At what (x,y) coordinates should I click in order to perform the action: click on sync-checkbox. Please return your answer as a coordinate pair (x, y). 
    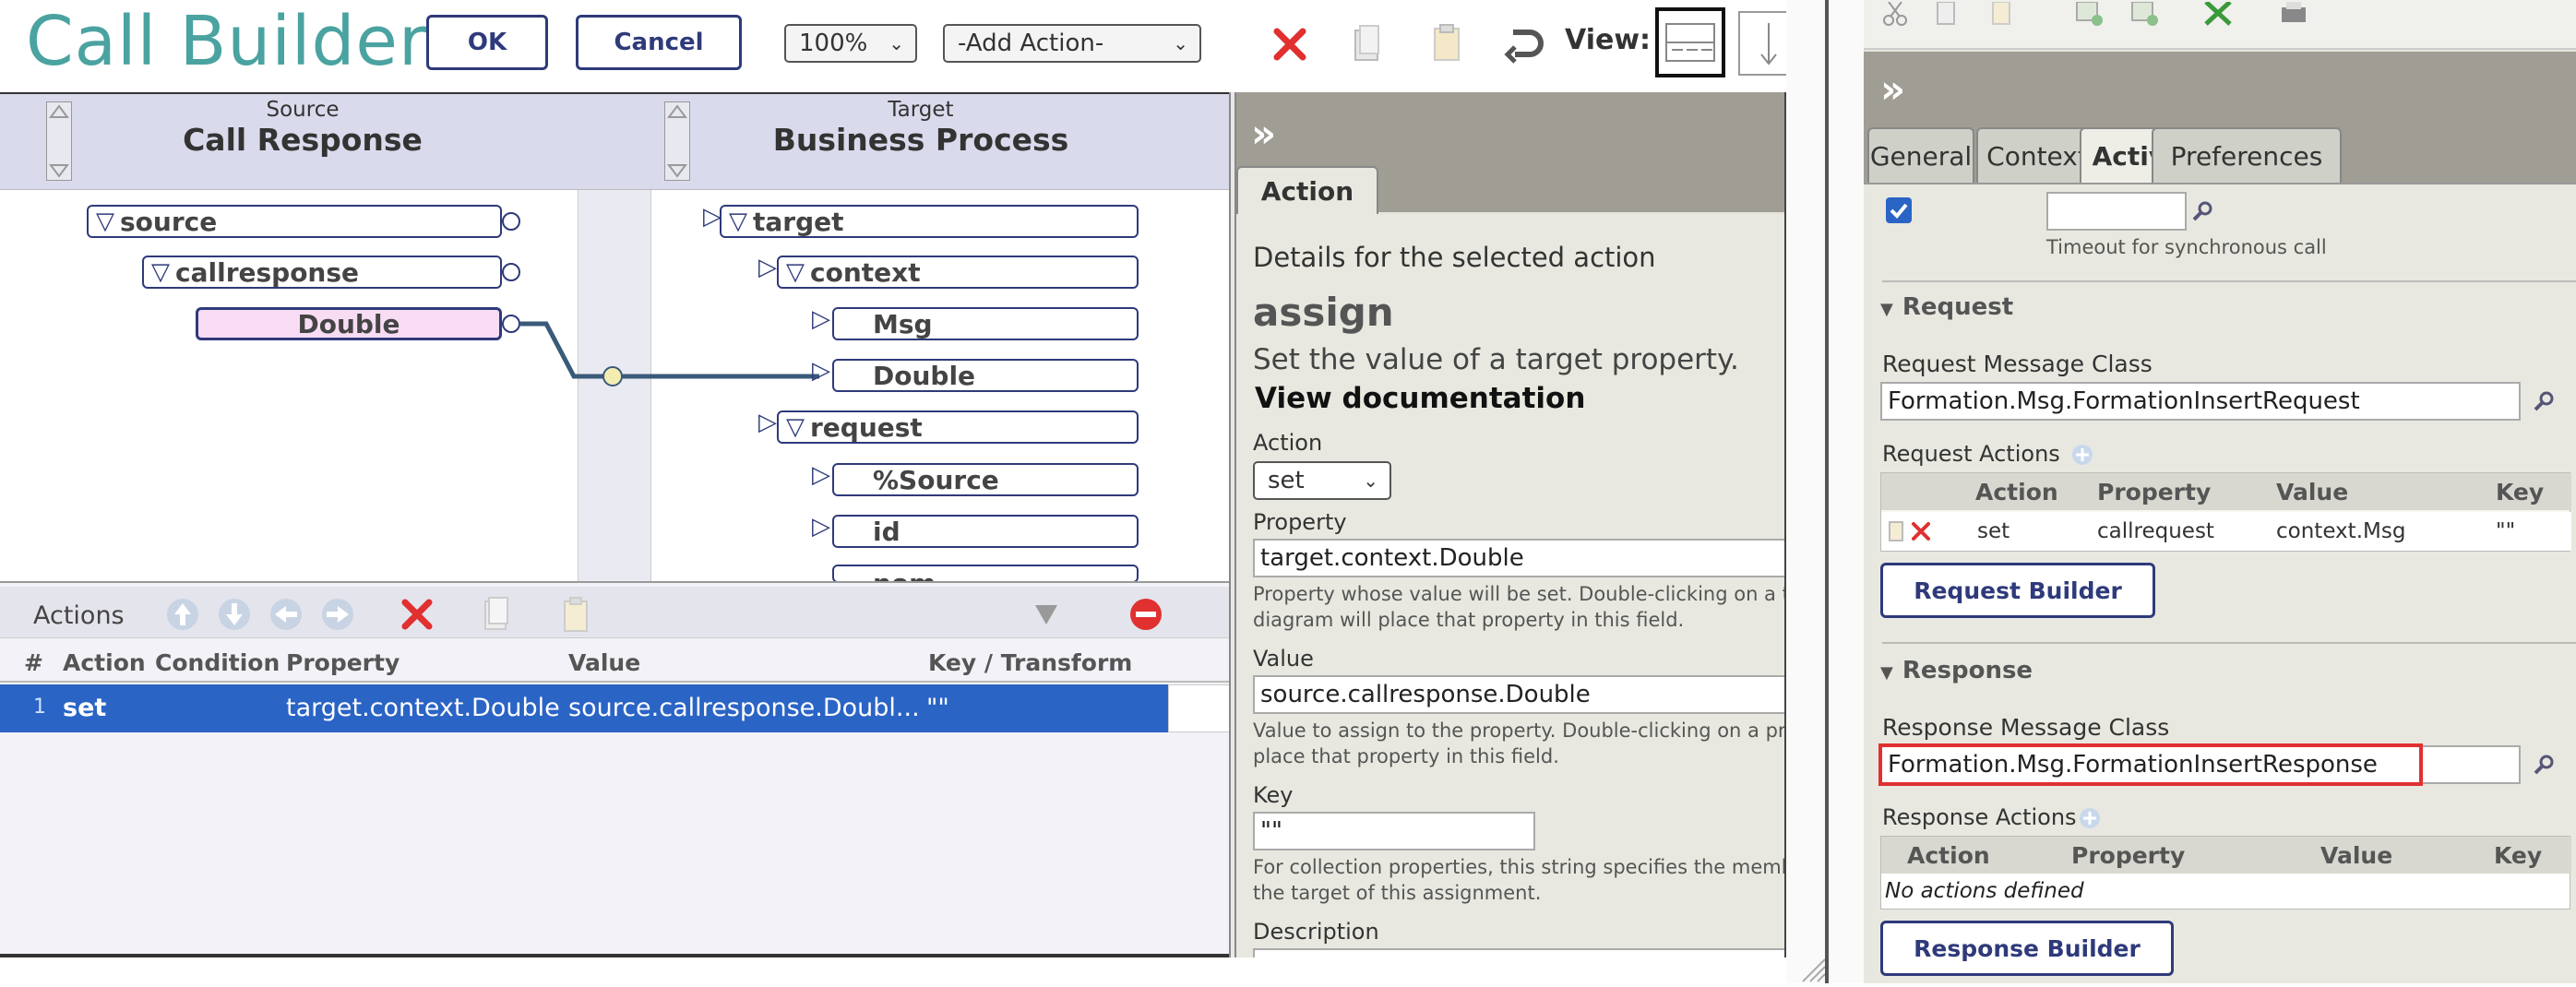
    Looking at the image, I should click on (1899, 210).